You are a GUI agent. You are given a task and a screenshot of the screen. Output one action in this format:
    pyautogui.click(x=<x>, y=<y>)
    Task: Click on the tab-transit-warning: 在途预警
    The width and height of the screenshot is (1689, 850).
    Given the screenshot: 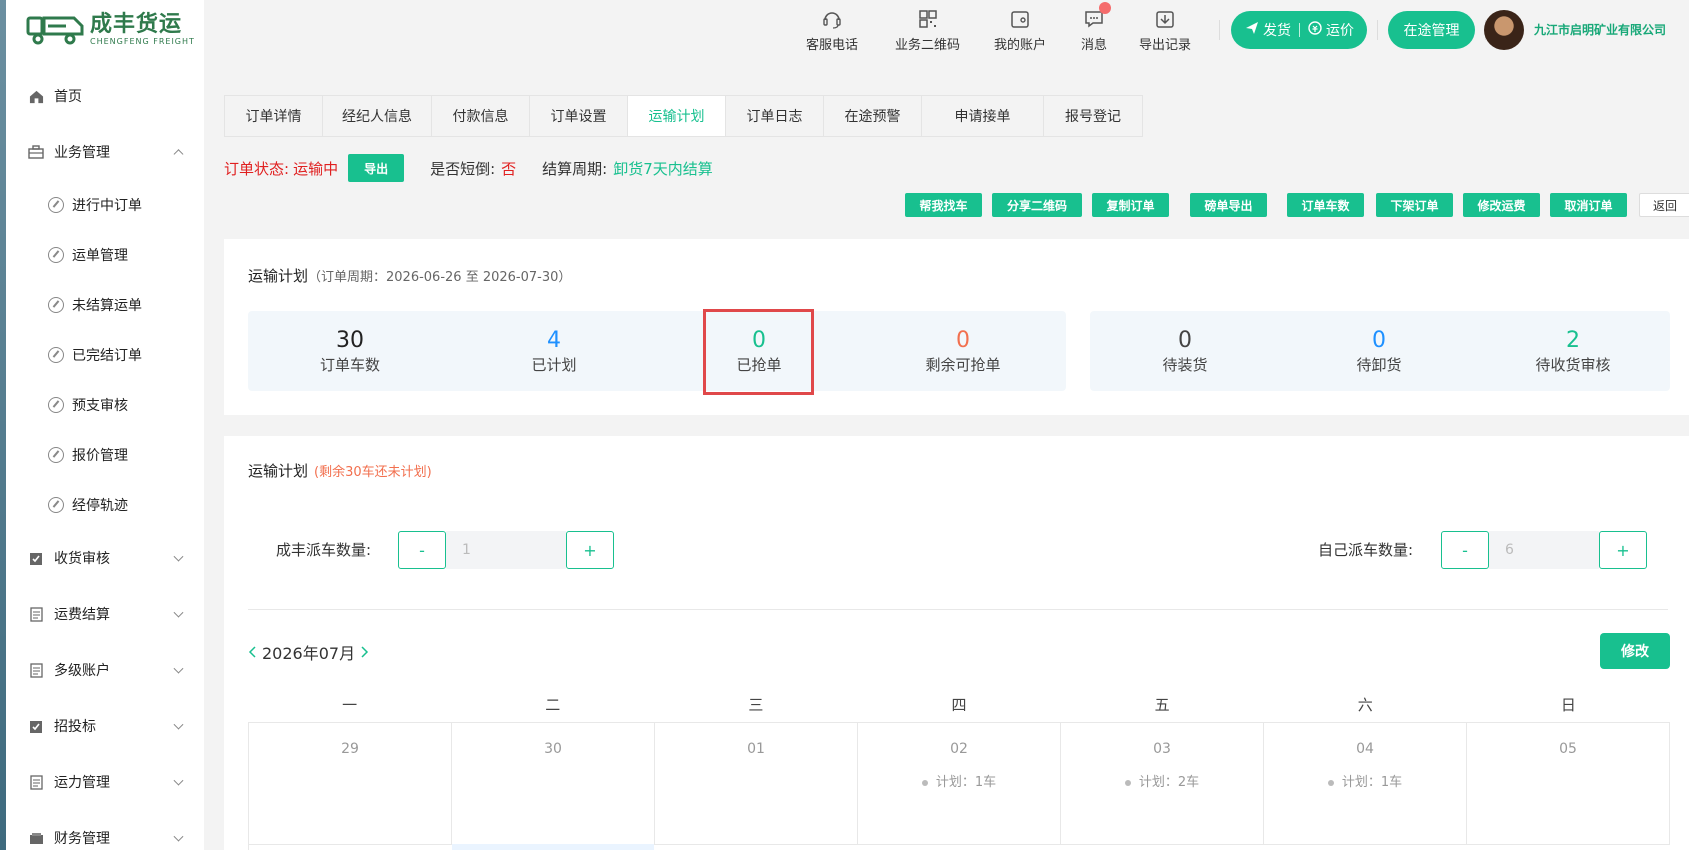 What is the action you would take?
    pyautogui.click(x=873, y=116)
    